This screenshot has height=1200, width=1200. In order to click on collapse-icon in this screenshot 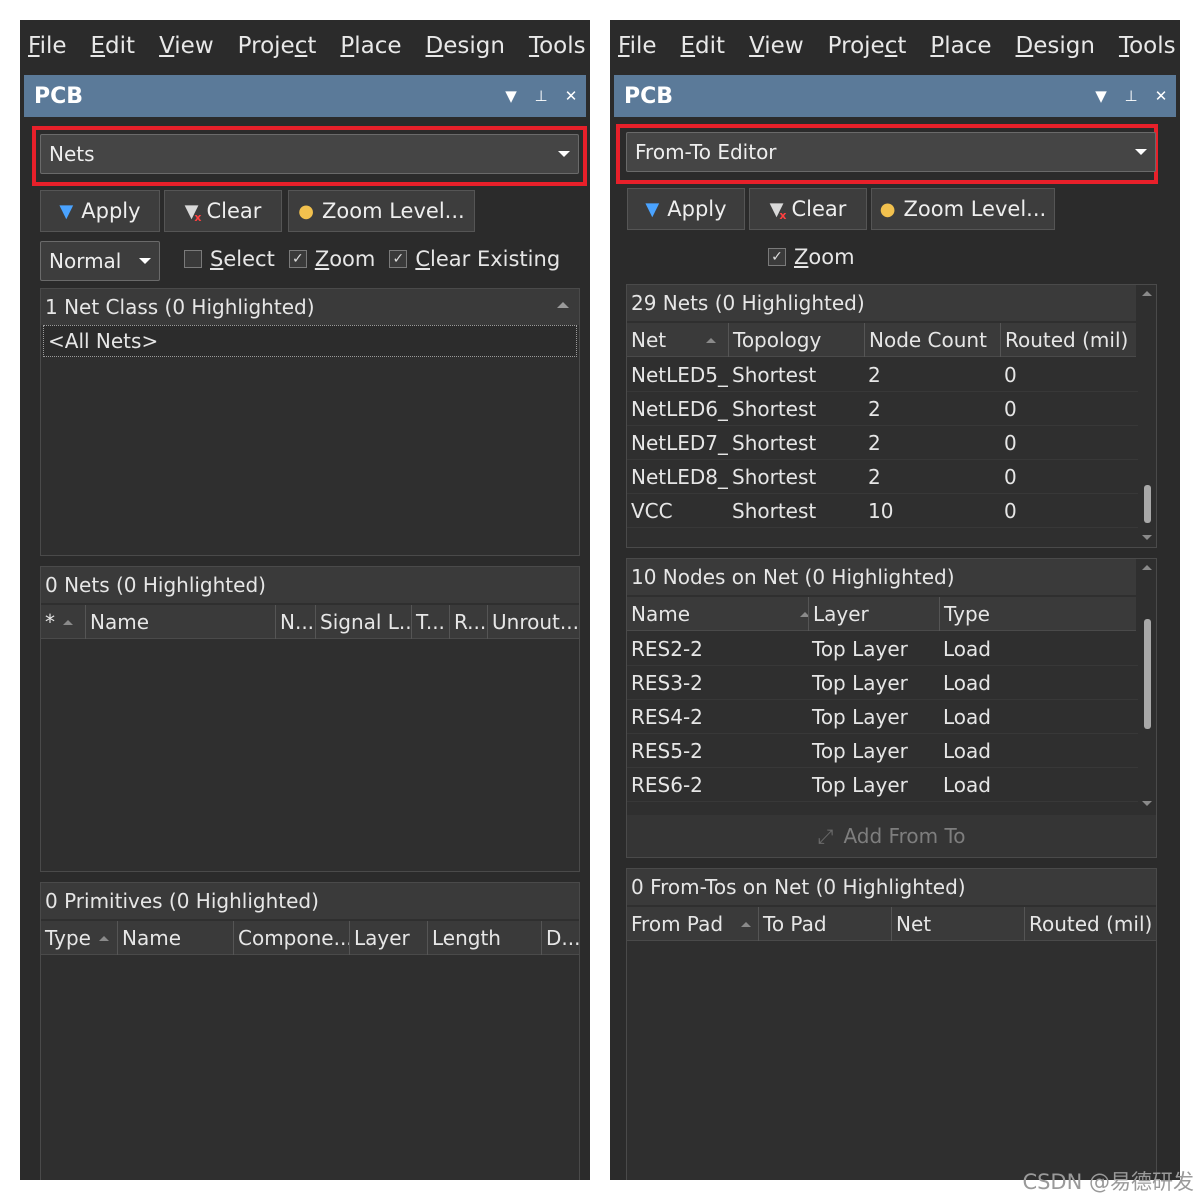, I will do `click(563, 305)`.